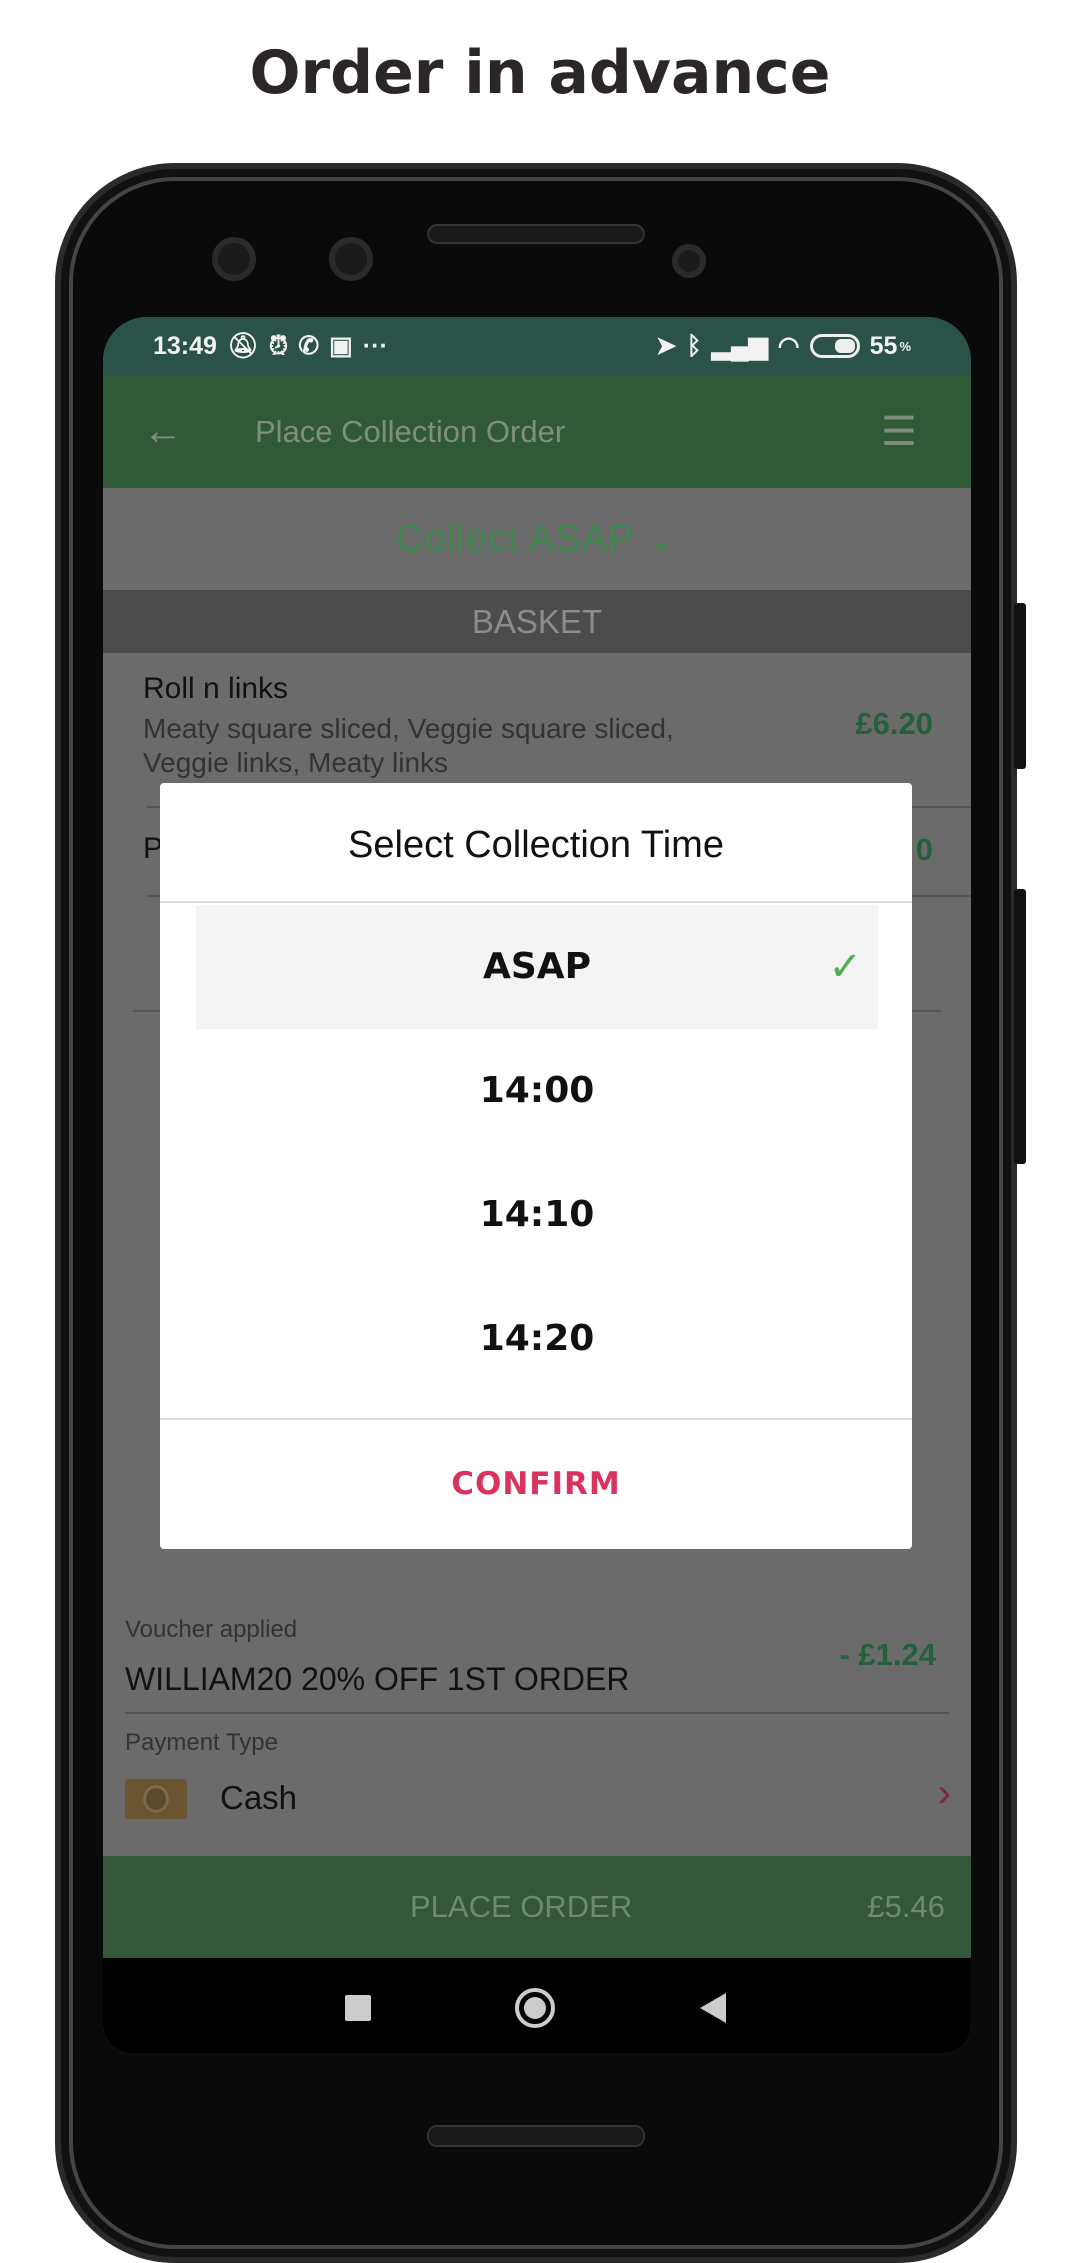  I want to click on voucher-discount: - £1.24, so click(887, 1654).